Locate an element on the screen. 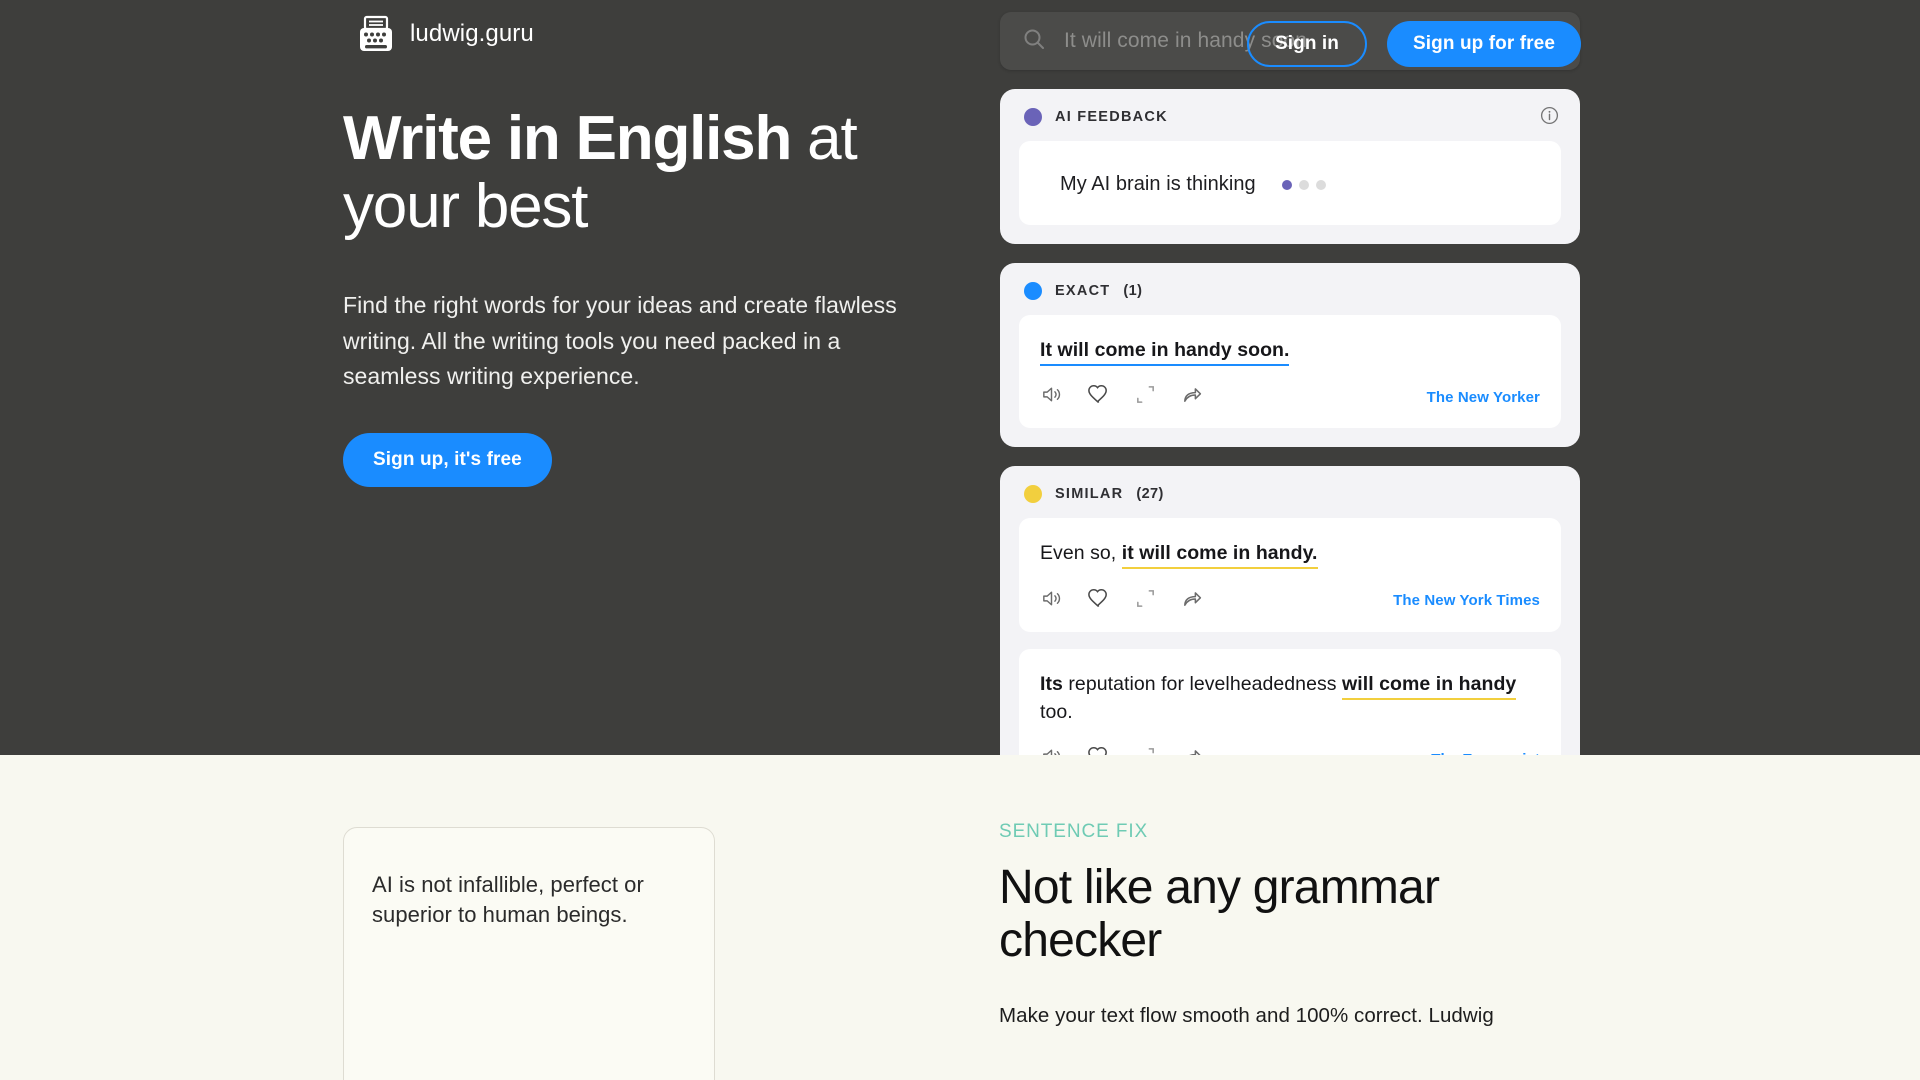  brand-name: ludwig.guru is located at coordinates (472, 33).